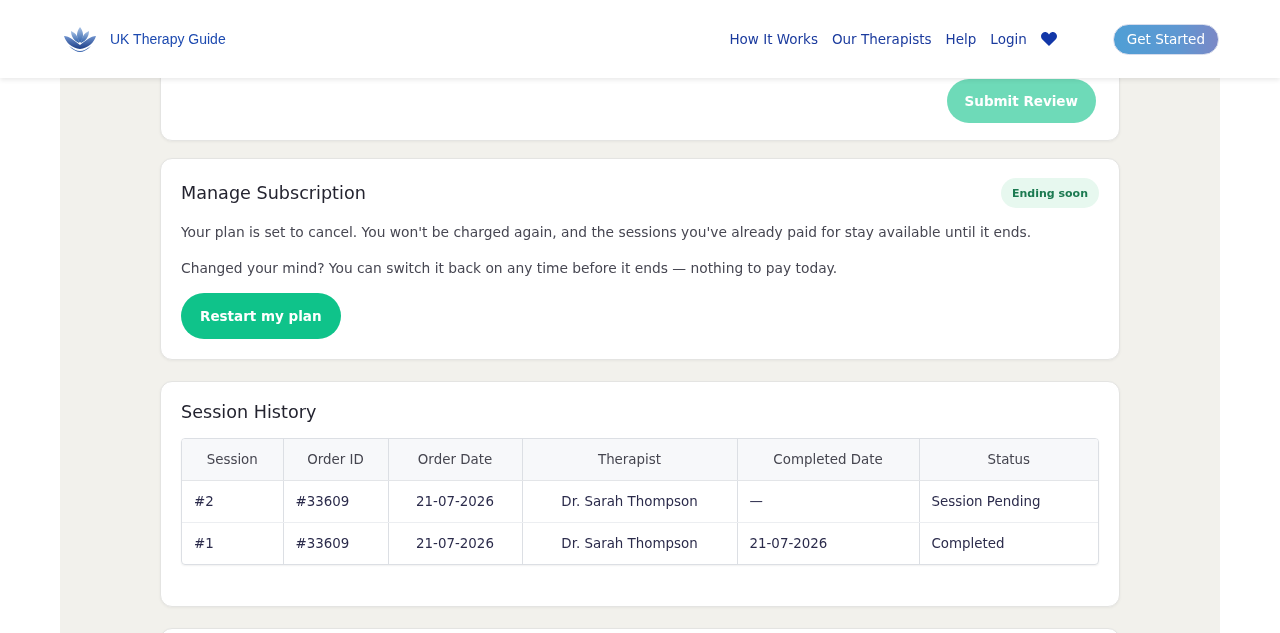 This screenshot has width=1280, height=633. I want to click on nav-link: How It Works, so click(773, 39).